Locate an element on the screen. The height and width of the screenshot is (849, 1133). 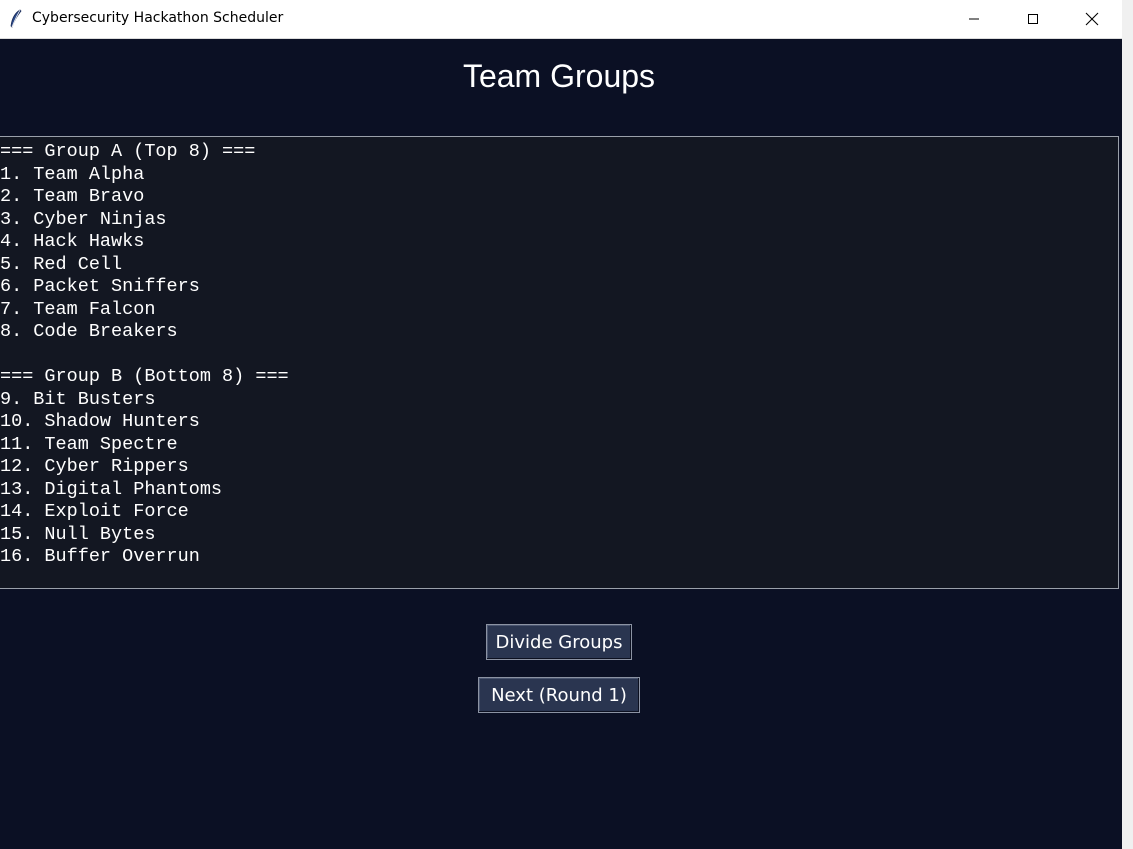
minimize-icon is located at coordinates (974, 19).